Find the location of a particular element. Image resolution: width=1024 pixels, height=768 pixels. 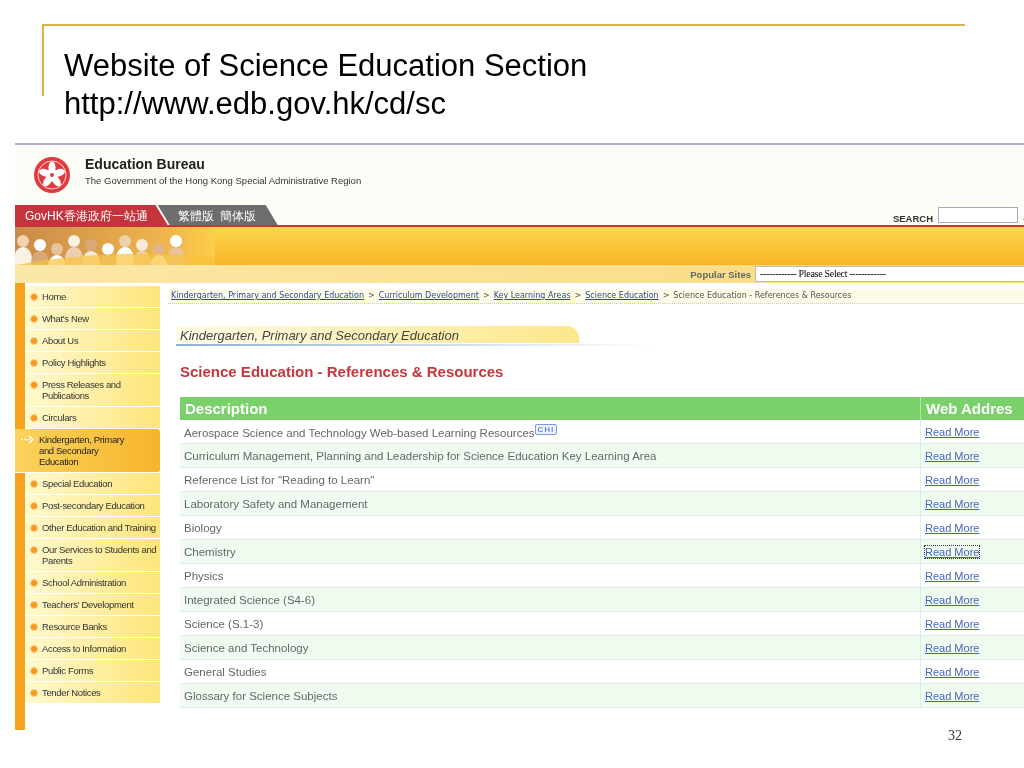

popular-sites-label: Popular Sites is located at coordinates (720, 274).